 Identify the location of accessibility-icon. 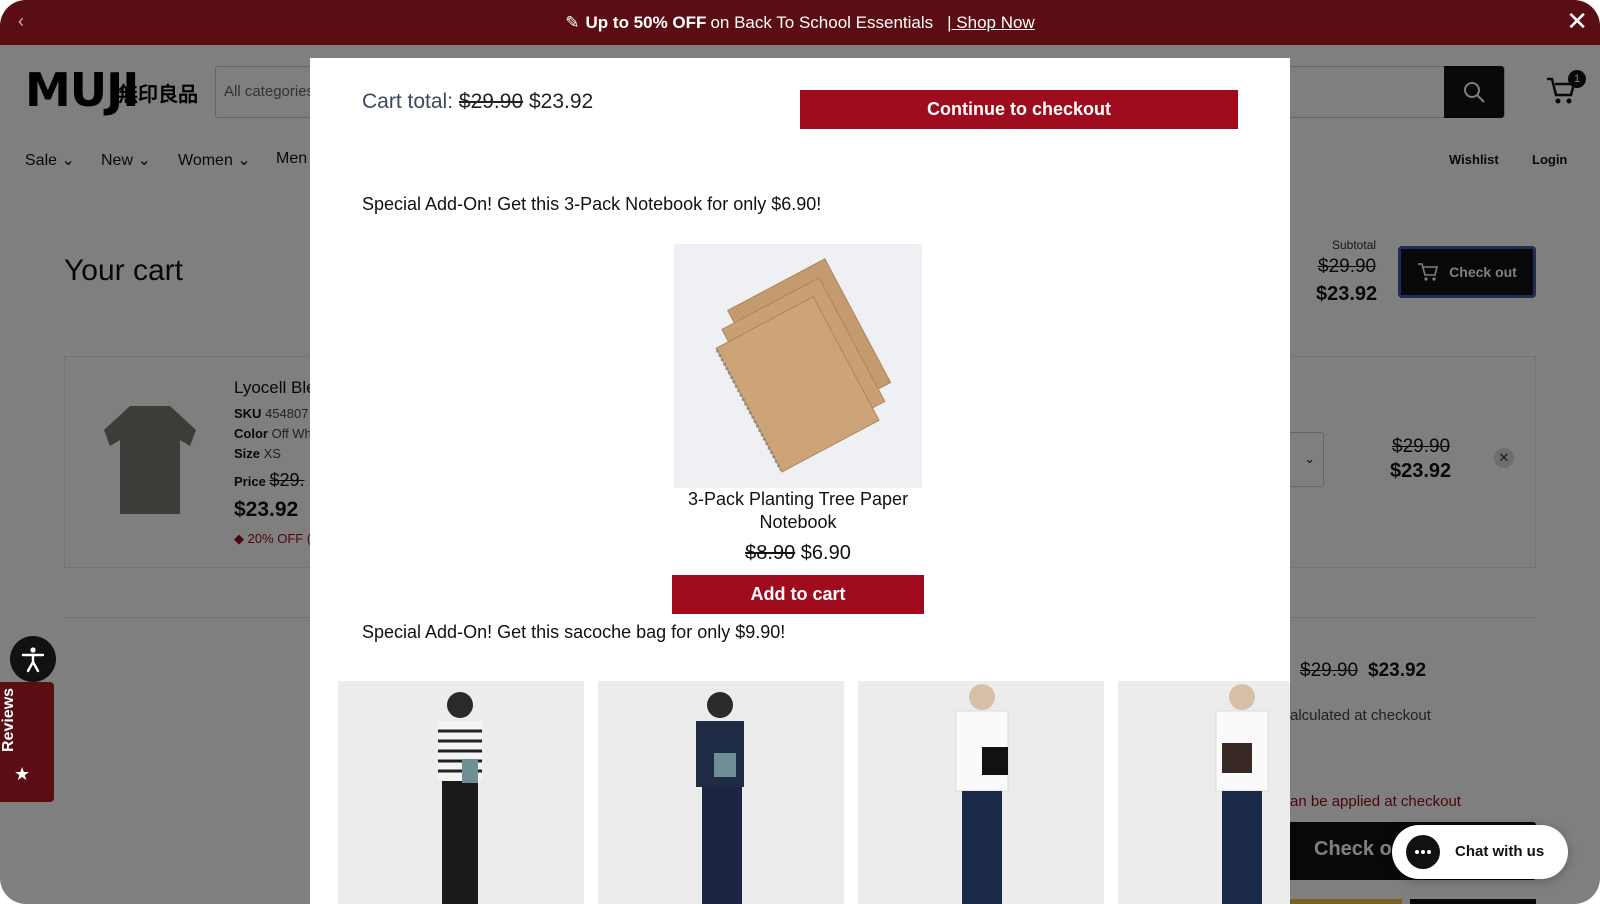
(33, 660).